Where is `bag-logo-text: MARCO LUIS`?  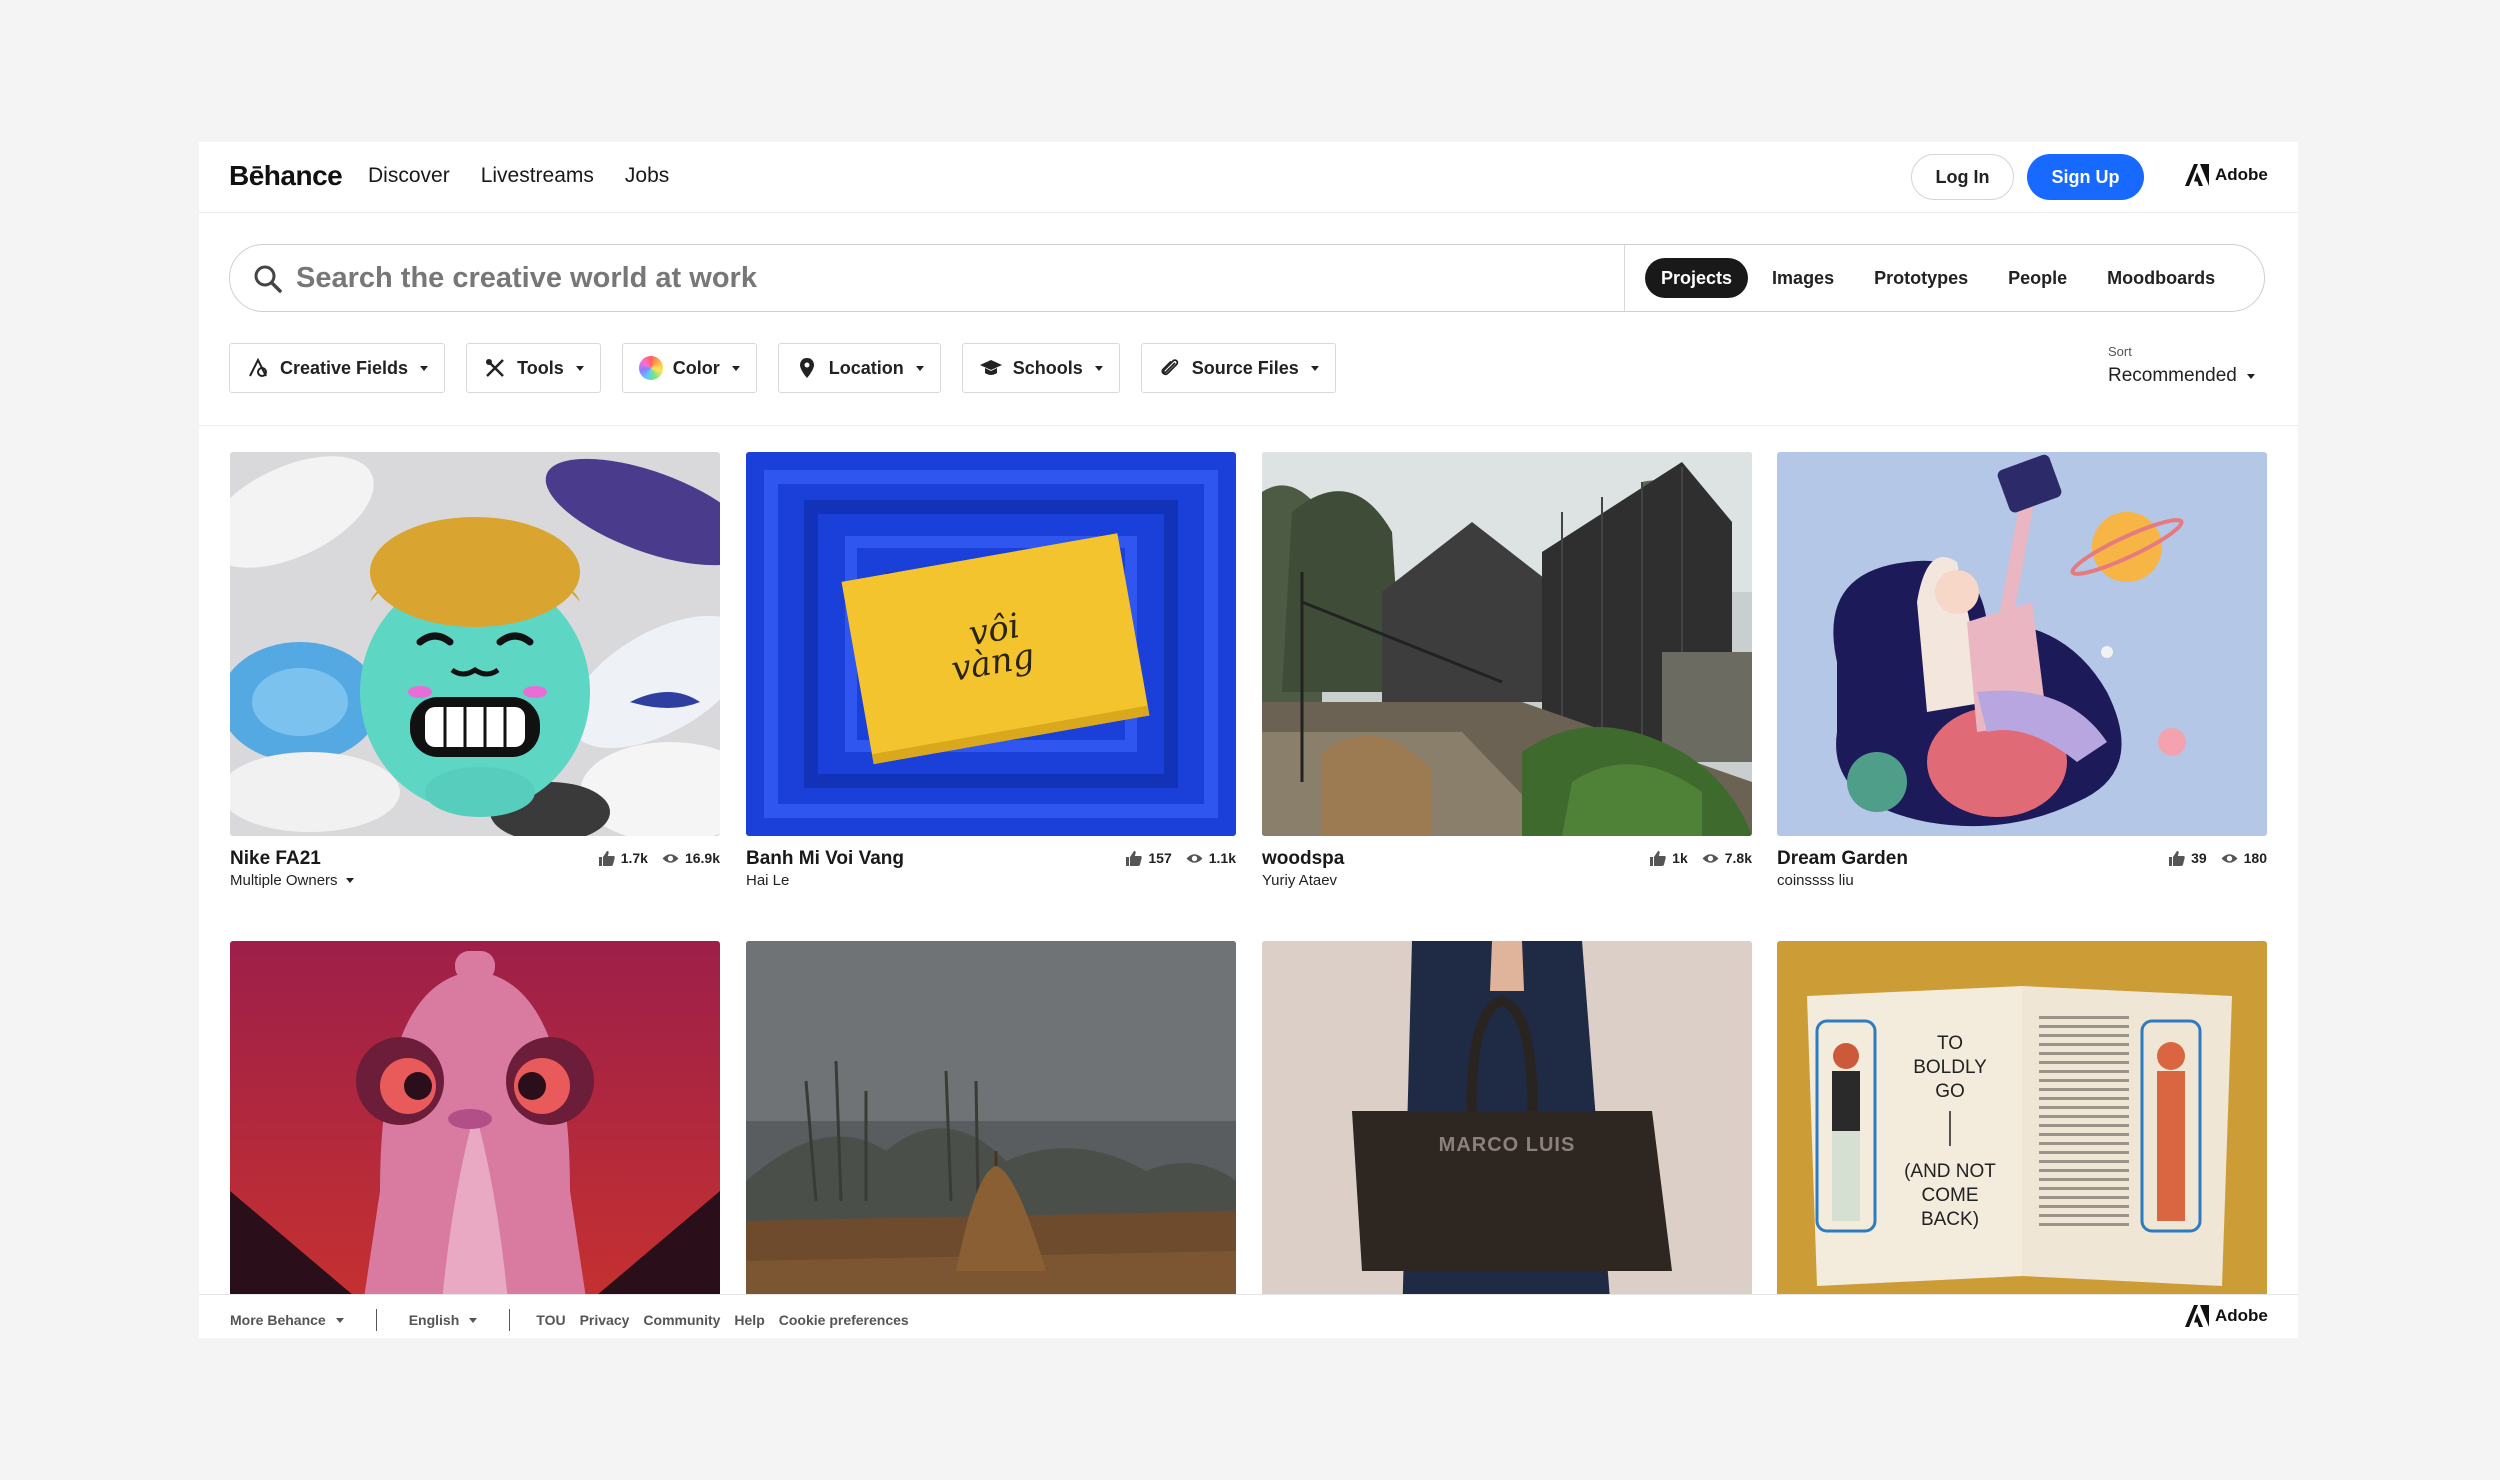 bag-logo-text: MARCO LUIS is located at coordinates (1507, 1145).